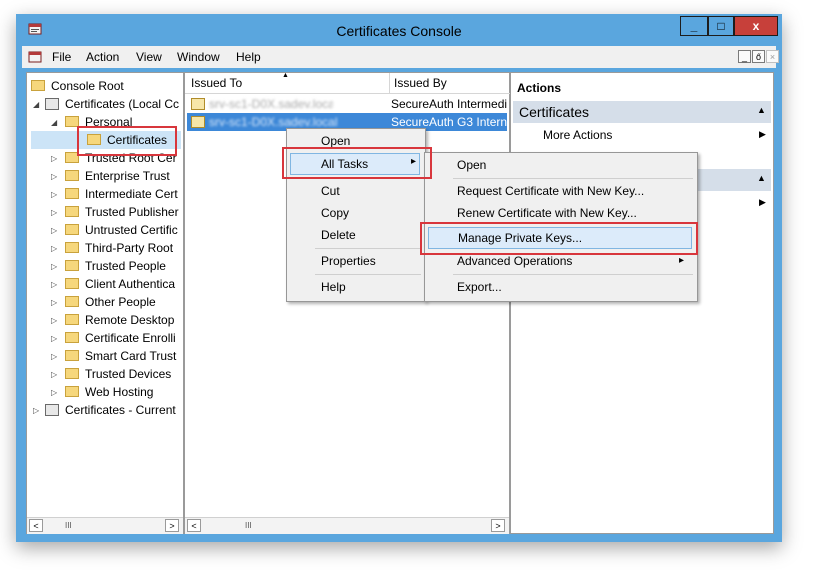 This screenshot has width=832, height=588. I want to click on menu-item-label: Help, so click(333, 287).